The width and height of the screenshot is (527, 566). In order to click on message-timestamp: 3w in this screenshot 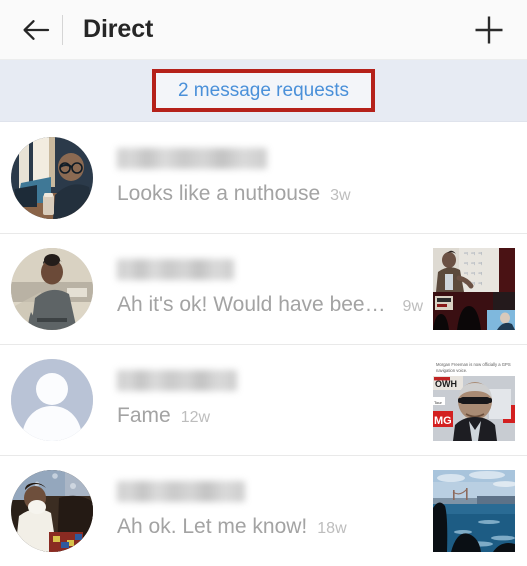, I will do `click(340, 196)`.